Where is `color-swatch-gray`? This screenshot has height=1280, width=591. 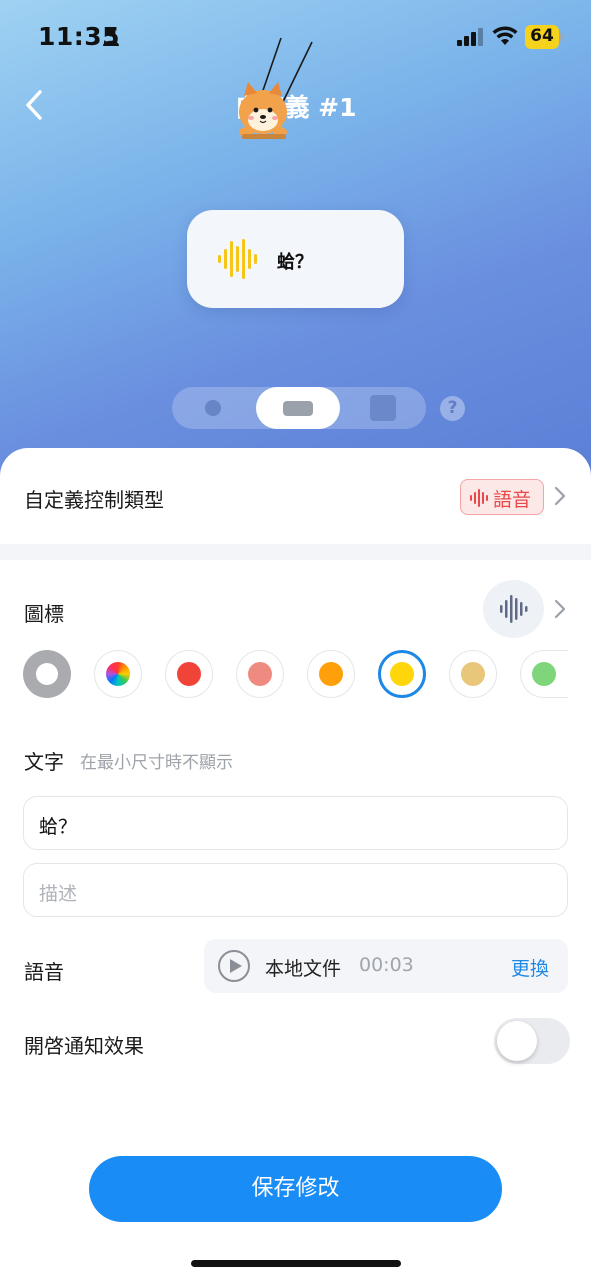
color-swatch-gray is located at coordinates (47, 674).